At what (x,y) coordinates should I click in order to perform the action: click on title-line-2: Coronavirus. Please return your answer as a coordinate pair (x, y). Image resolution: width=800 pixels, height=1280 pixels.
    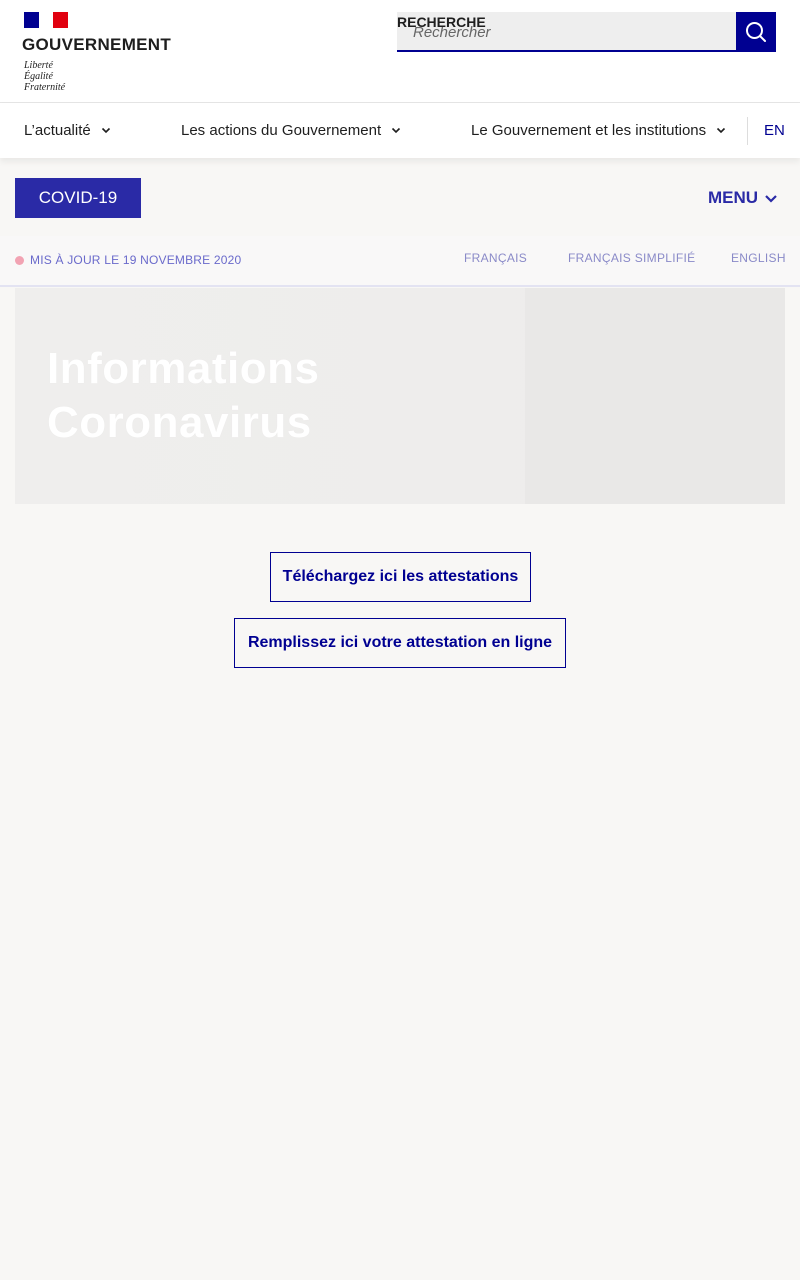
    Looking at the image, I should click on (179, 422).